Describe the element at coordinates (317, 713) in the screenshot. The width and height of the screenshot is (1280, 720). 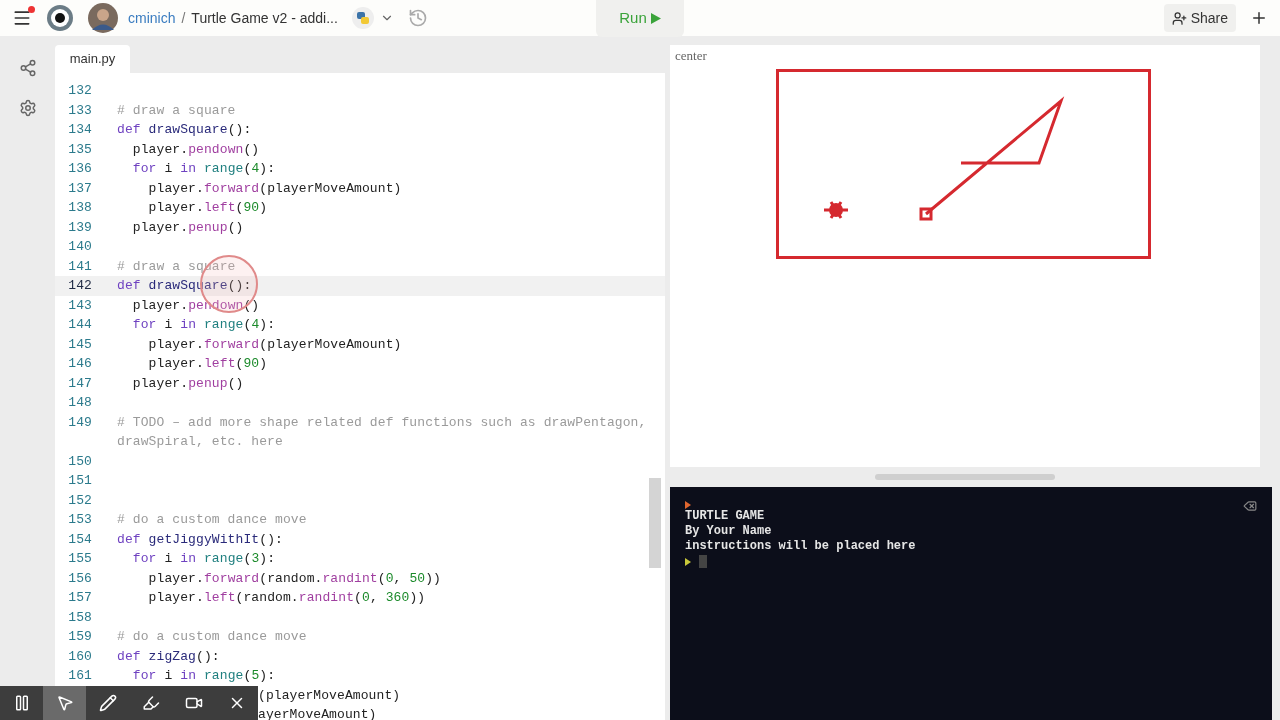
I see `code-line: ayerMoveAmount)` at that location.